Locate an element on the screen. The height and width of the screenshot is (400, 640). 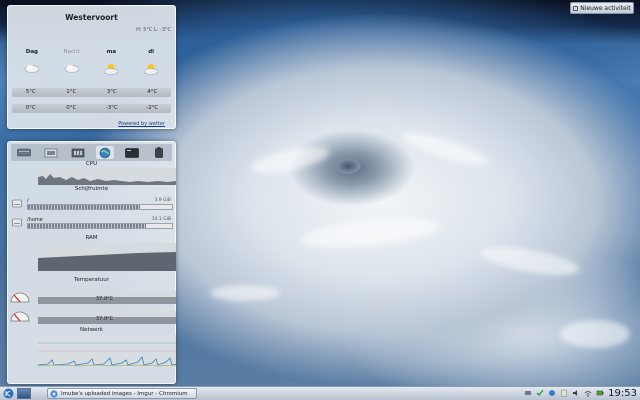
new-activity-label: Nieuwe activiteit is located at coordinates (605, 8).